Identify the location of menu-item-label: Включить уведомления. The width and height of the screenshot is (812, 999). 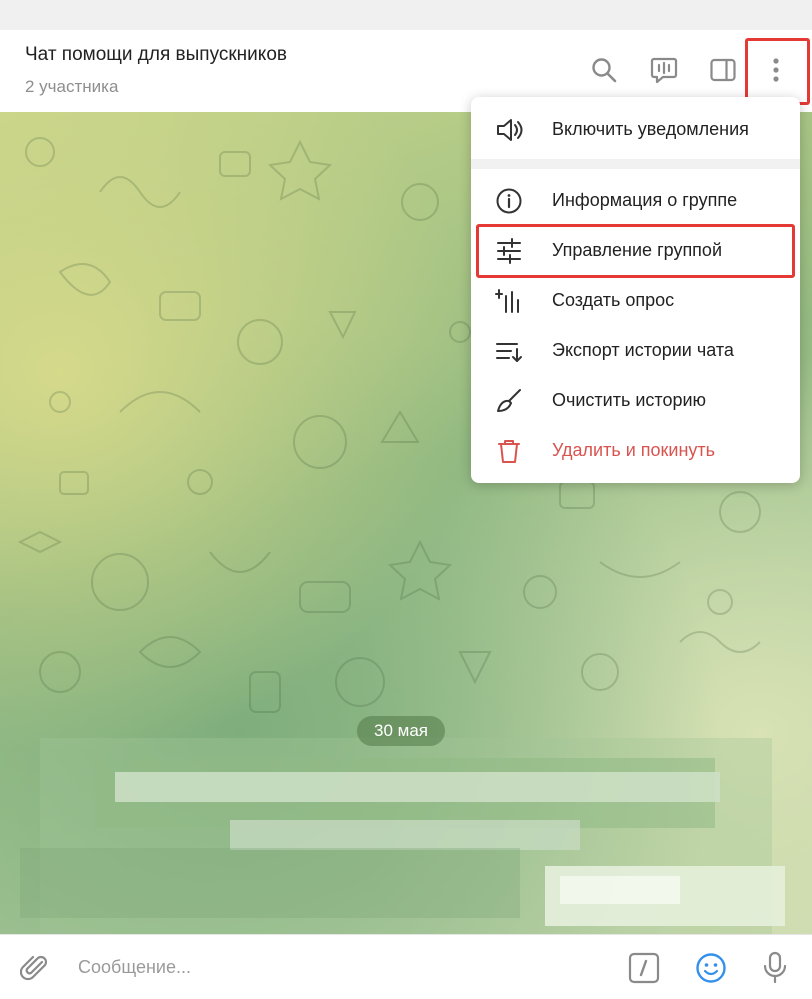
(650, 129).